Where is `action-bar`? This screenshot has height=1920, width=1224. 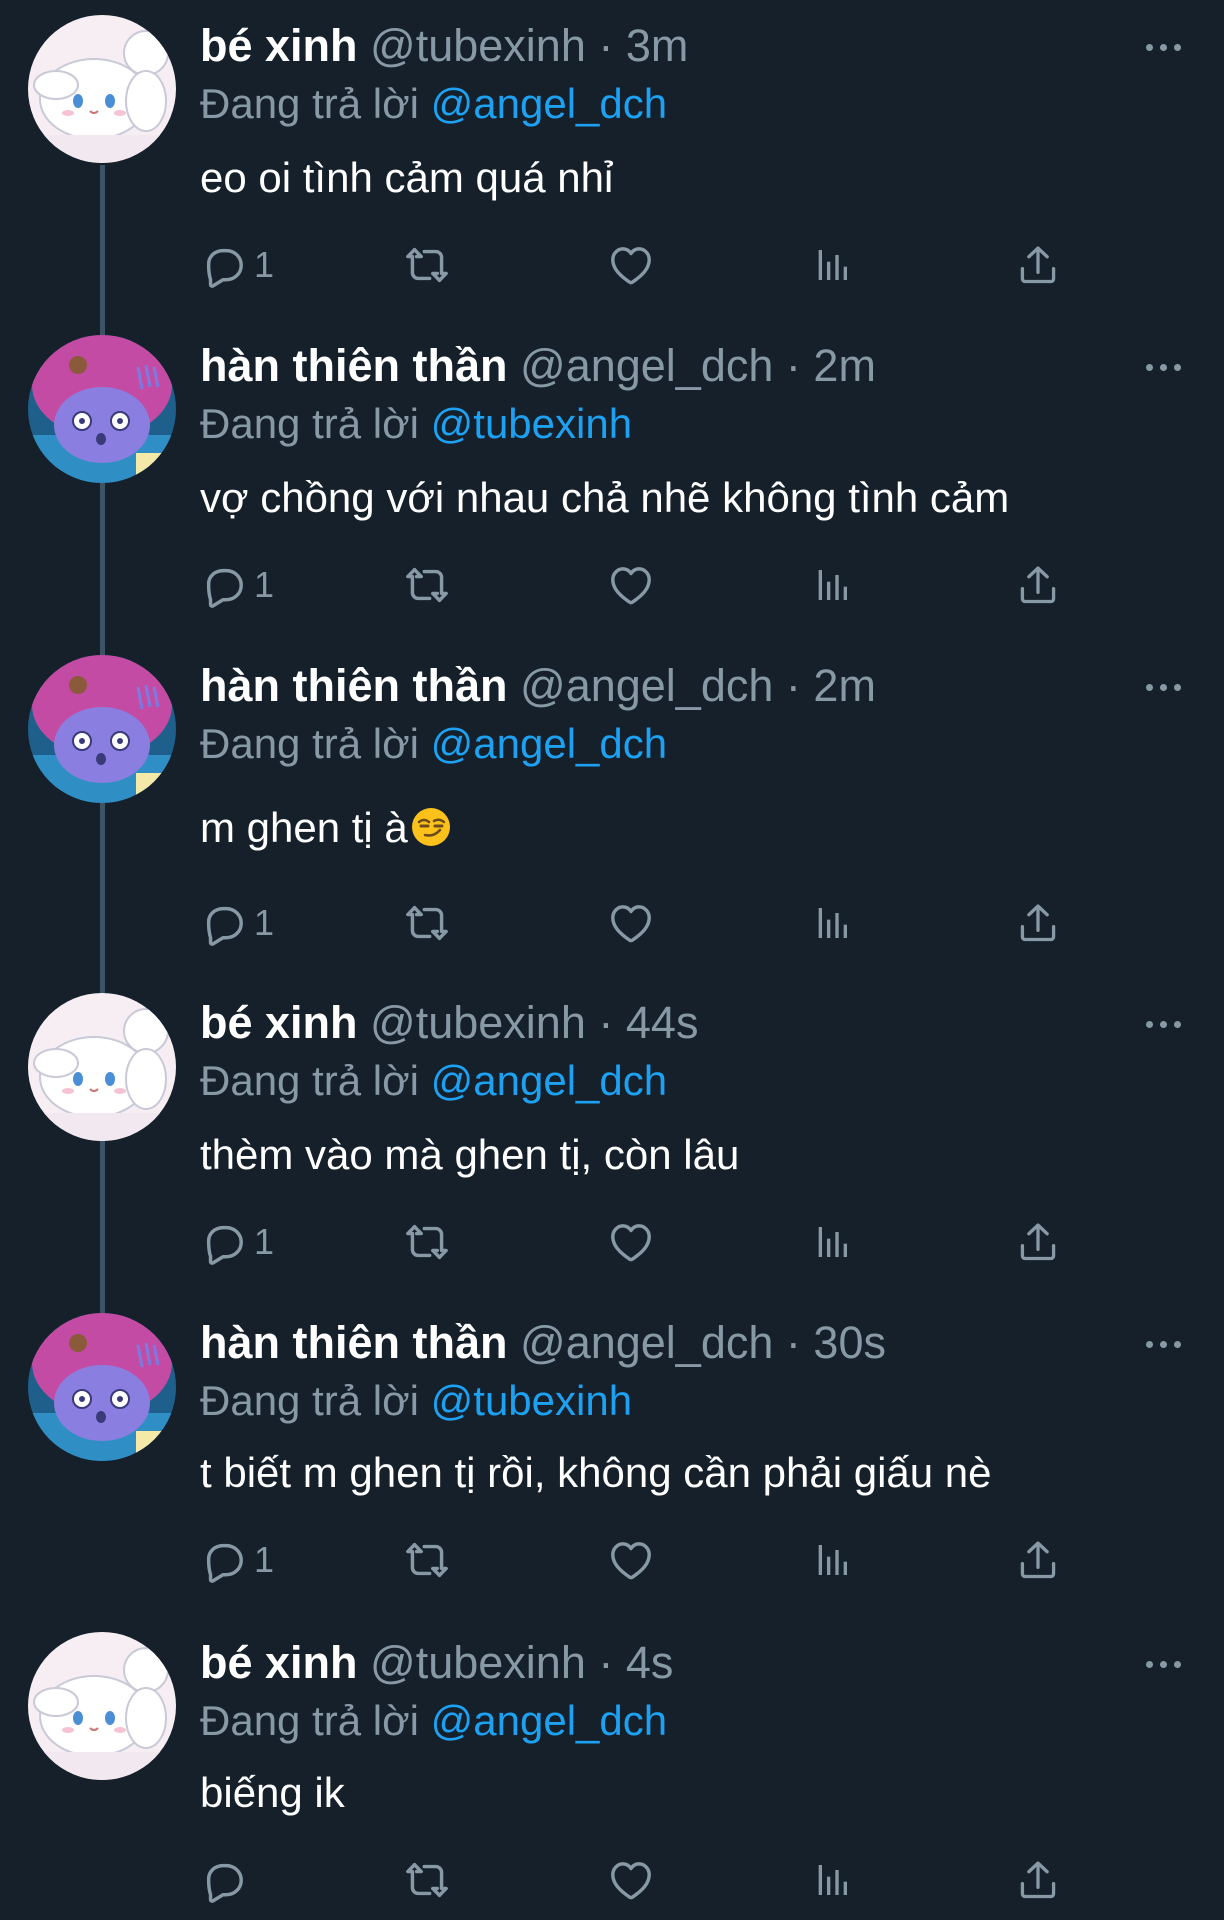 action-bar is located at coordinates (640, 1880).